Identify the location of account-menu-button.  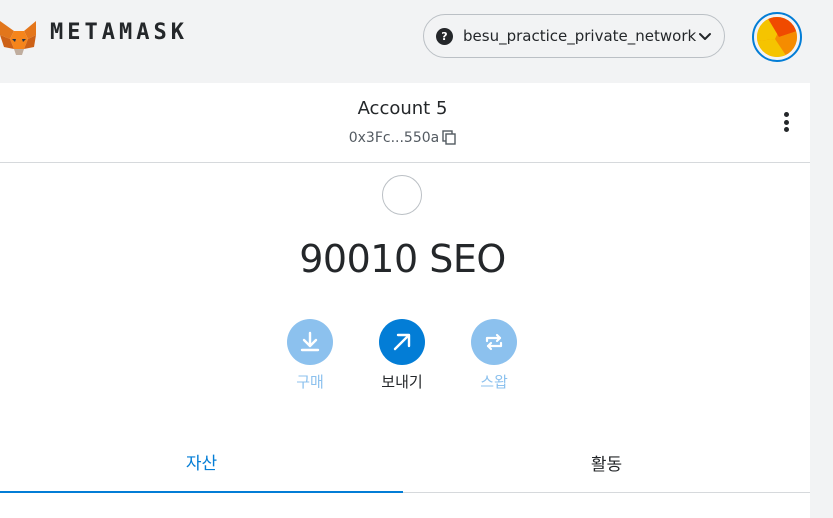
(777, 37).